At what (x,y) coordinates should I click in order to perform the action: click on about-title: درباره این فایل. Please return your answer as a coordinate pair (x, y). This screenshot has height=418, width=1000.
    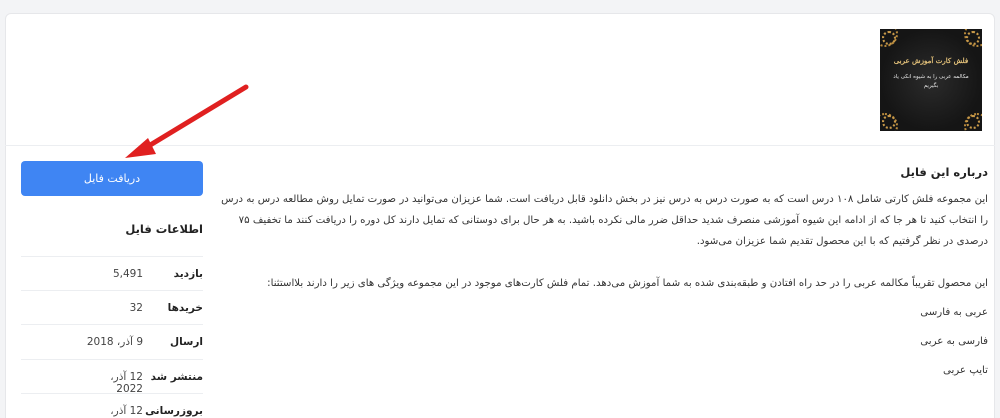
    Looking at the image, I should click on (944, 172).